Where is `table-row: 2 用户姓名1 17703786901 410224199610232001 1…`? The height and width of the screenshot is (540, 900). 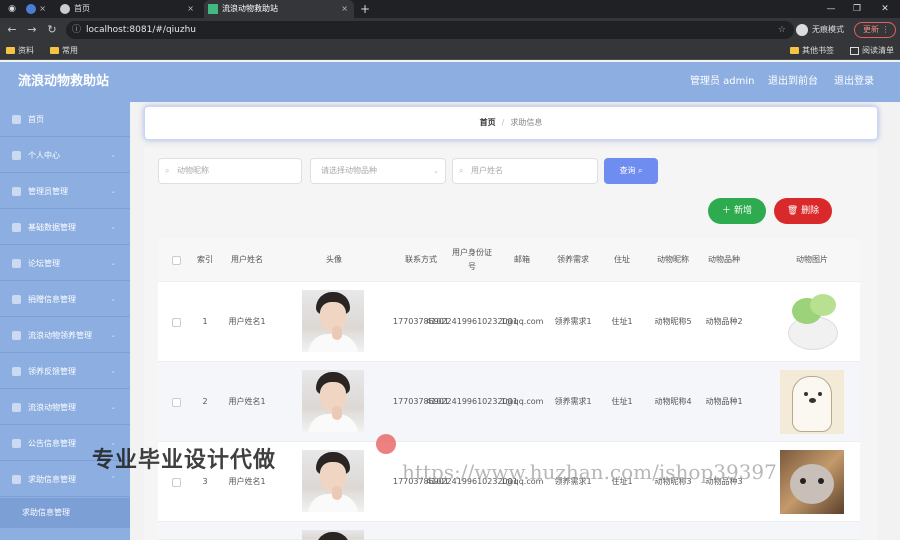 table-row: 2 用户姓名1 17703786901 410224199610232001 1… is located at coordinates (509, 402).